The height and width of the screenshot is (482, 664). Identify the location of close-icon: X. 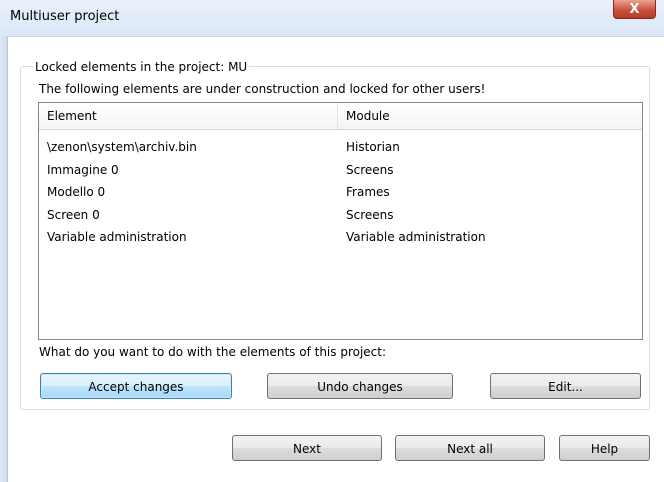
(634, 9).